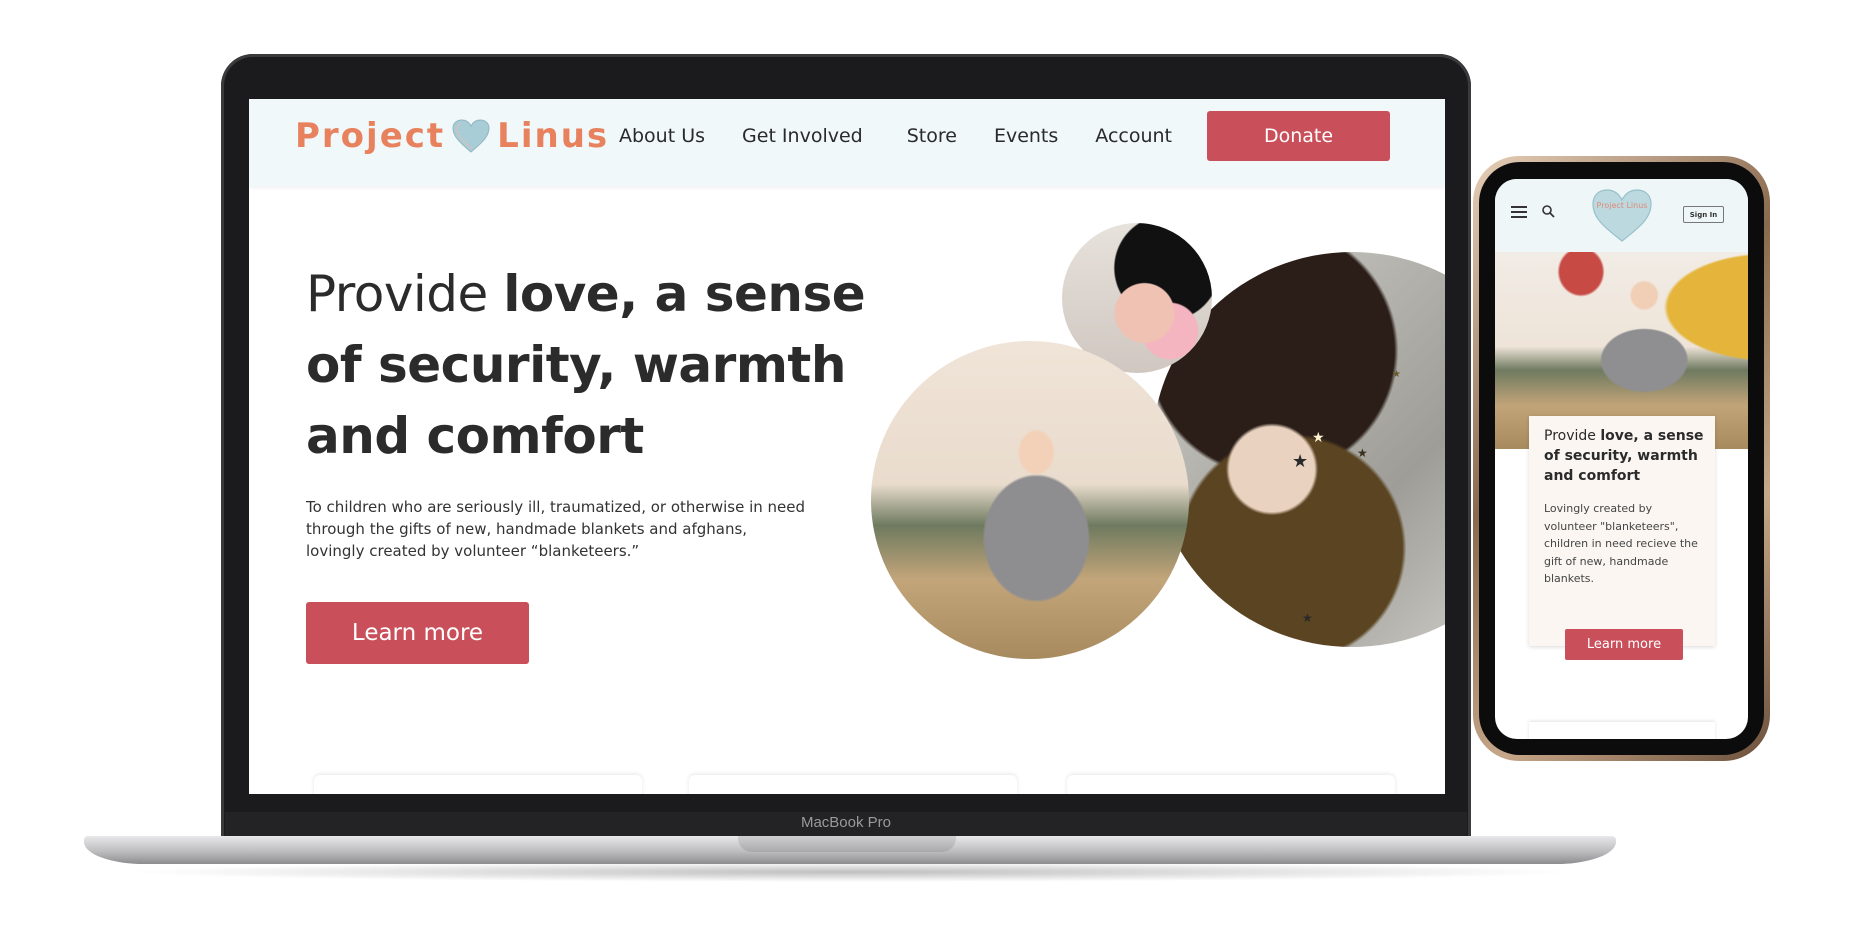 Image resolution: width=1864 pixels, height=928 pixels. Describe the element at coordinates (1572, 436) in the screenshot. I see `mobile-title-light: Provide` at that location.